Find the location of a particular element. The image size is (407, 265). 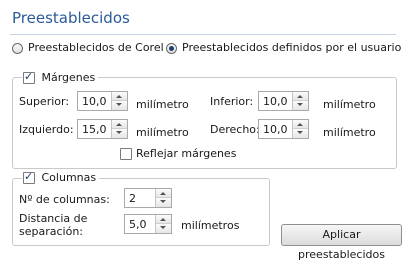

radio-user-presets is located at coordinates (171, 48).